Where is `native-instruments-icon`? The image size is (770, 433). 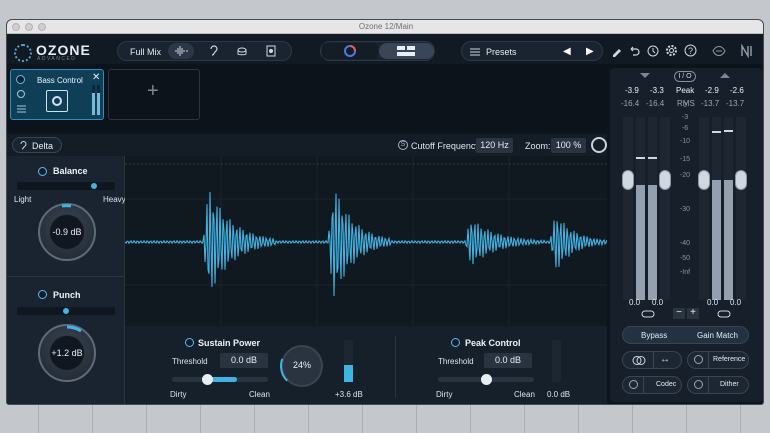 native-instruments-icon is located at coordinates (748, 51).